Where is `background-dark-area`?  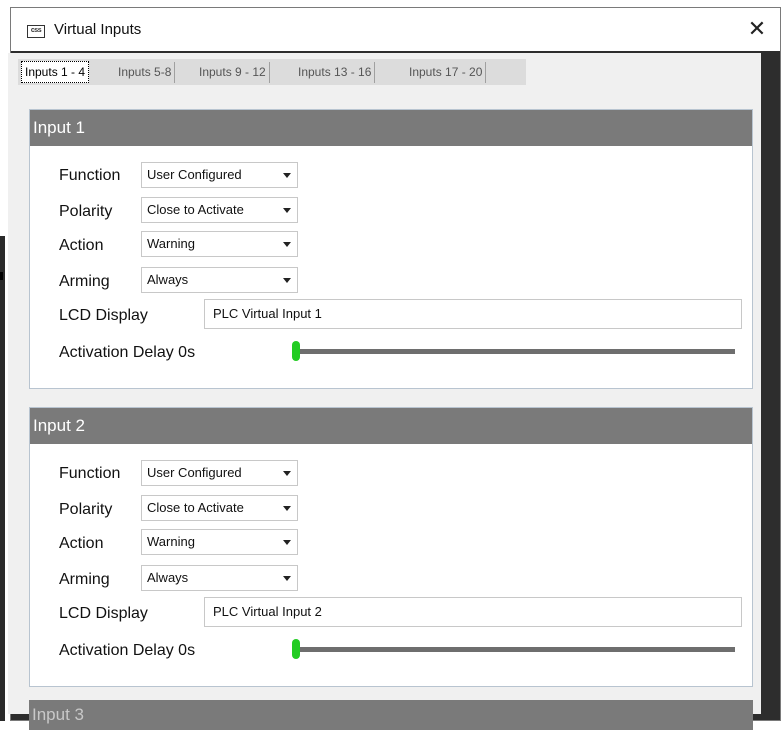
background-dark-area is located at coordinates (2, 478).